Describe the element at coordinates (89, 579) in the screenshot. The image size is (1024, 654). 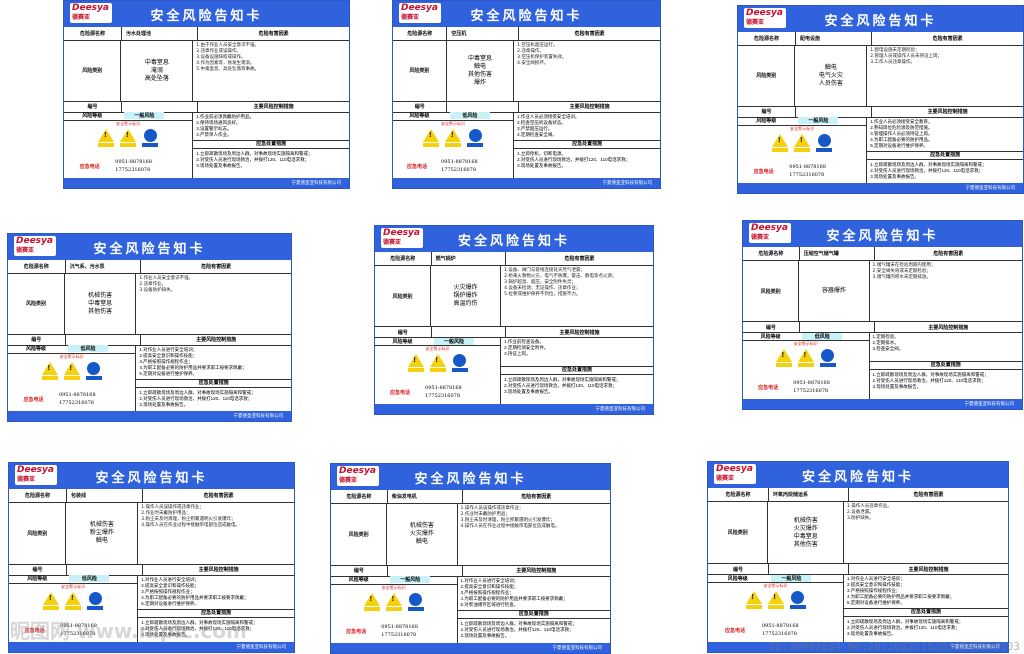
I see `risk-level: 低风险` at that location.